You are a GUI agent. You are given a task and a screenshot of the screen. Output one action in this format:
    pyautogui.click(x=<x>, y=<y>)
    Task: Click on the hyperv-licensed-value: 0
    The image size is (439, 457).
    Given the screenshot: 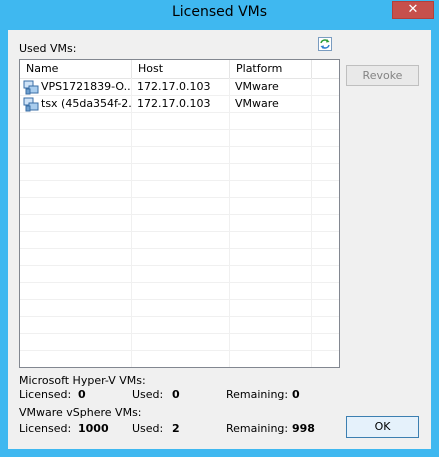 What is the action you would take?
    pyautogui.click(x=82, y=394)
    